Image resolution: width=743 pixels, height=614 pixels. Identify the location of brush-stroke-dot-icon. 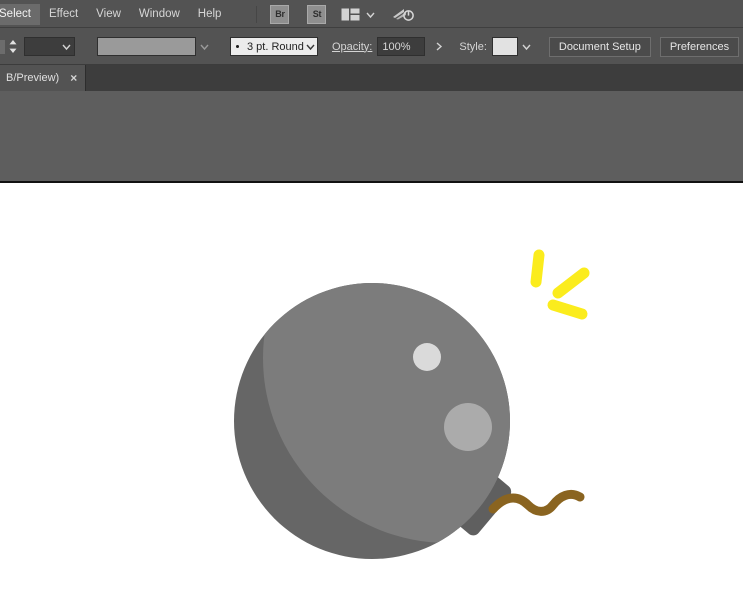
(237, 46).